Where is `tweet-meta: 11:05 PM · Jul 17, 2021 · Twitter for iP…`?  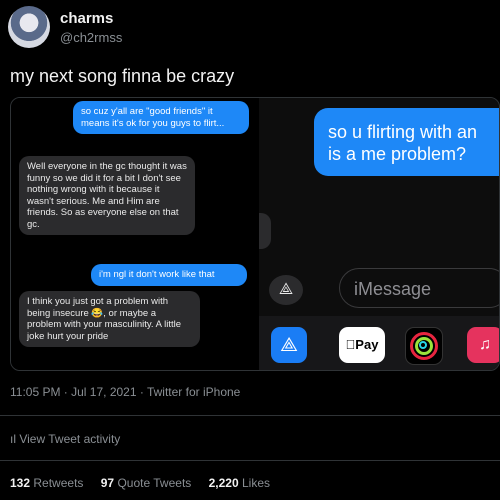
tweet-meta: 11:05 PM · Jul 17, 2021 · Twitter for iP… is located at coordinates (125, 392).